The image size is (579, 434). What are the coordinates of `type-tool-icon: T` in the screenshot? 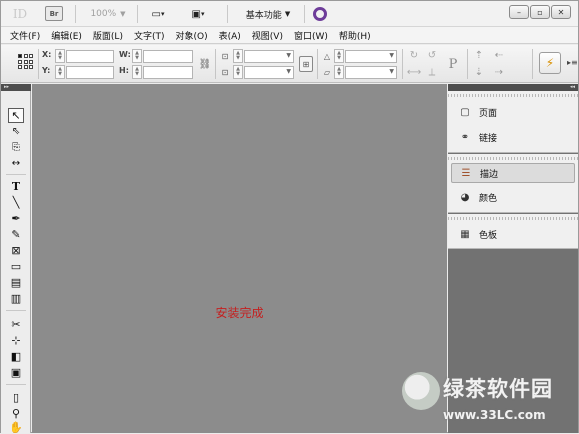 It's located at (16, 186).